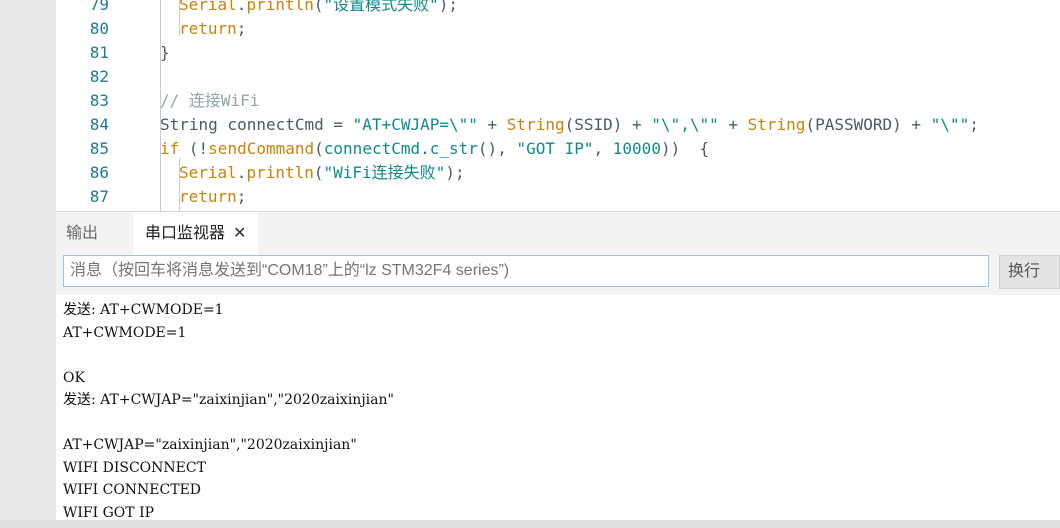 This screenshot has height=528, width=1060. Describe the element at coordinates (685, 148) in the screenshot. I see `code-token: )) {` at that location.